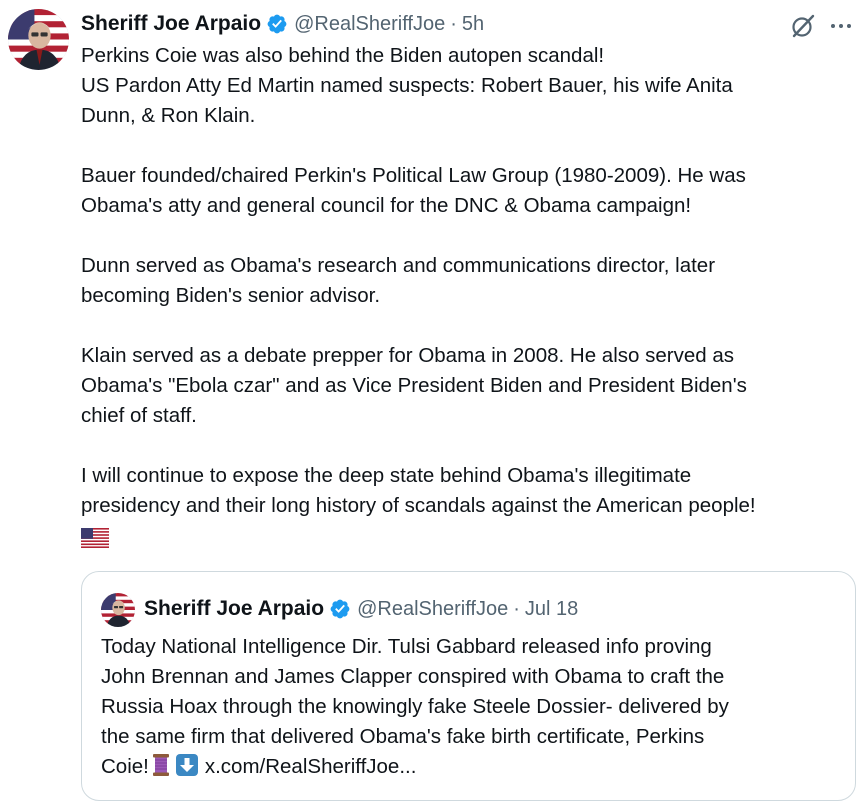  I want to click on quoted-author-avatar, so click(118, 610).